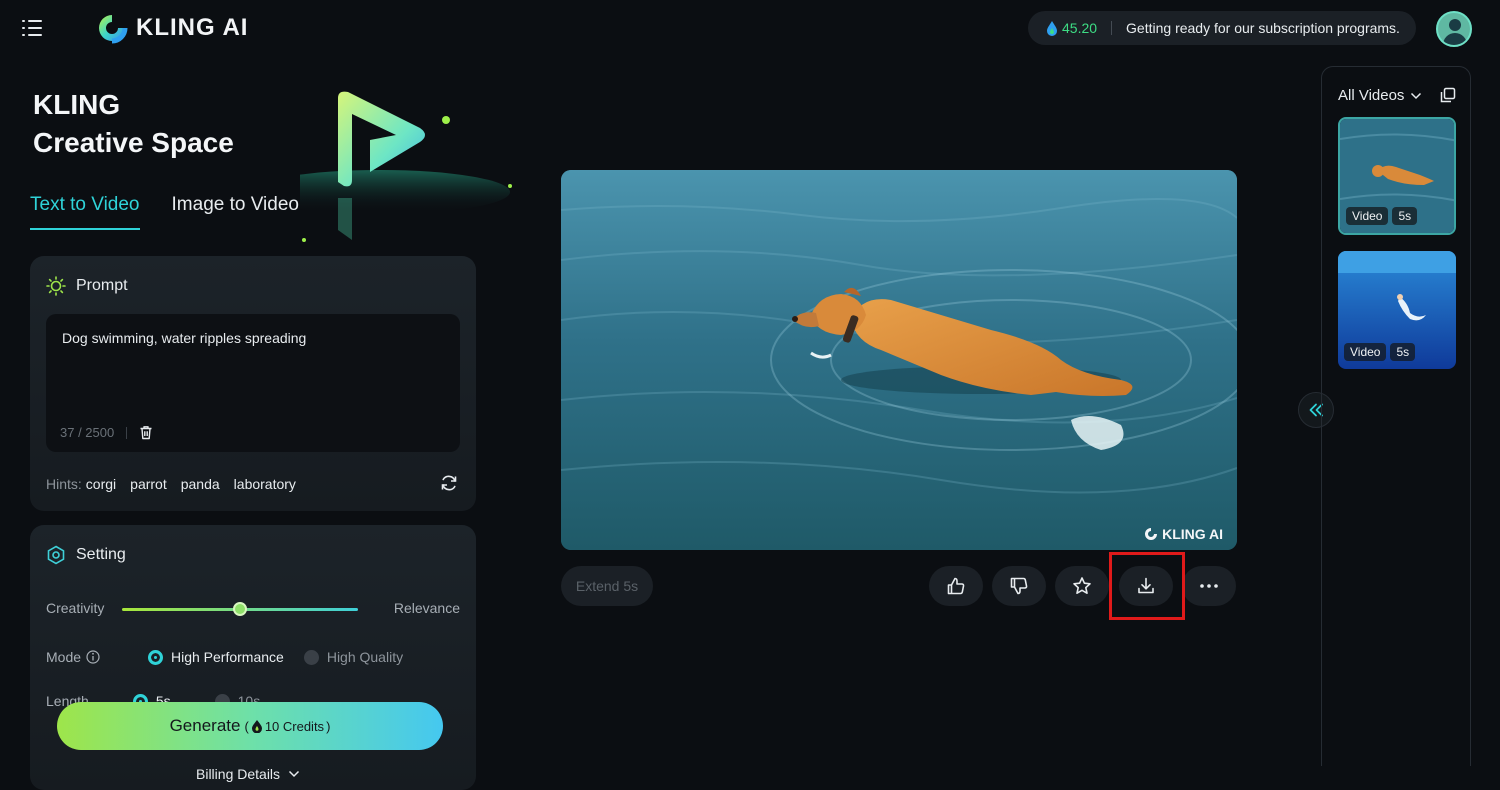  I want to click on billing-details-toggle: Billing Details, so click(248, 774).